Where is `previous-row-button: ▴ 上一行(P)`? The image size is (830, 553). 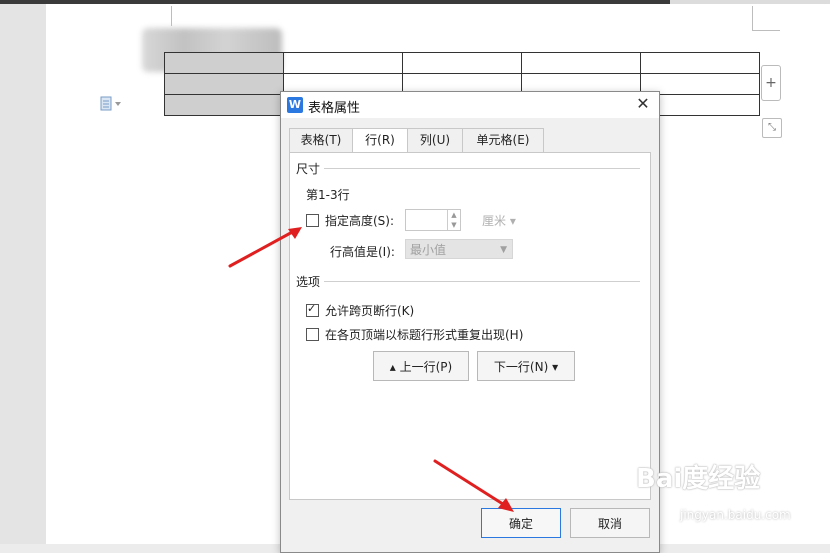
previous-row-button: ▴ 上一行(P) is located at coordinates (421, 366).